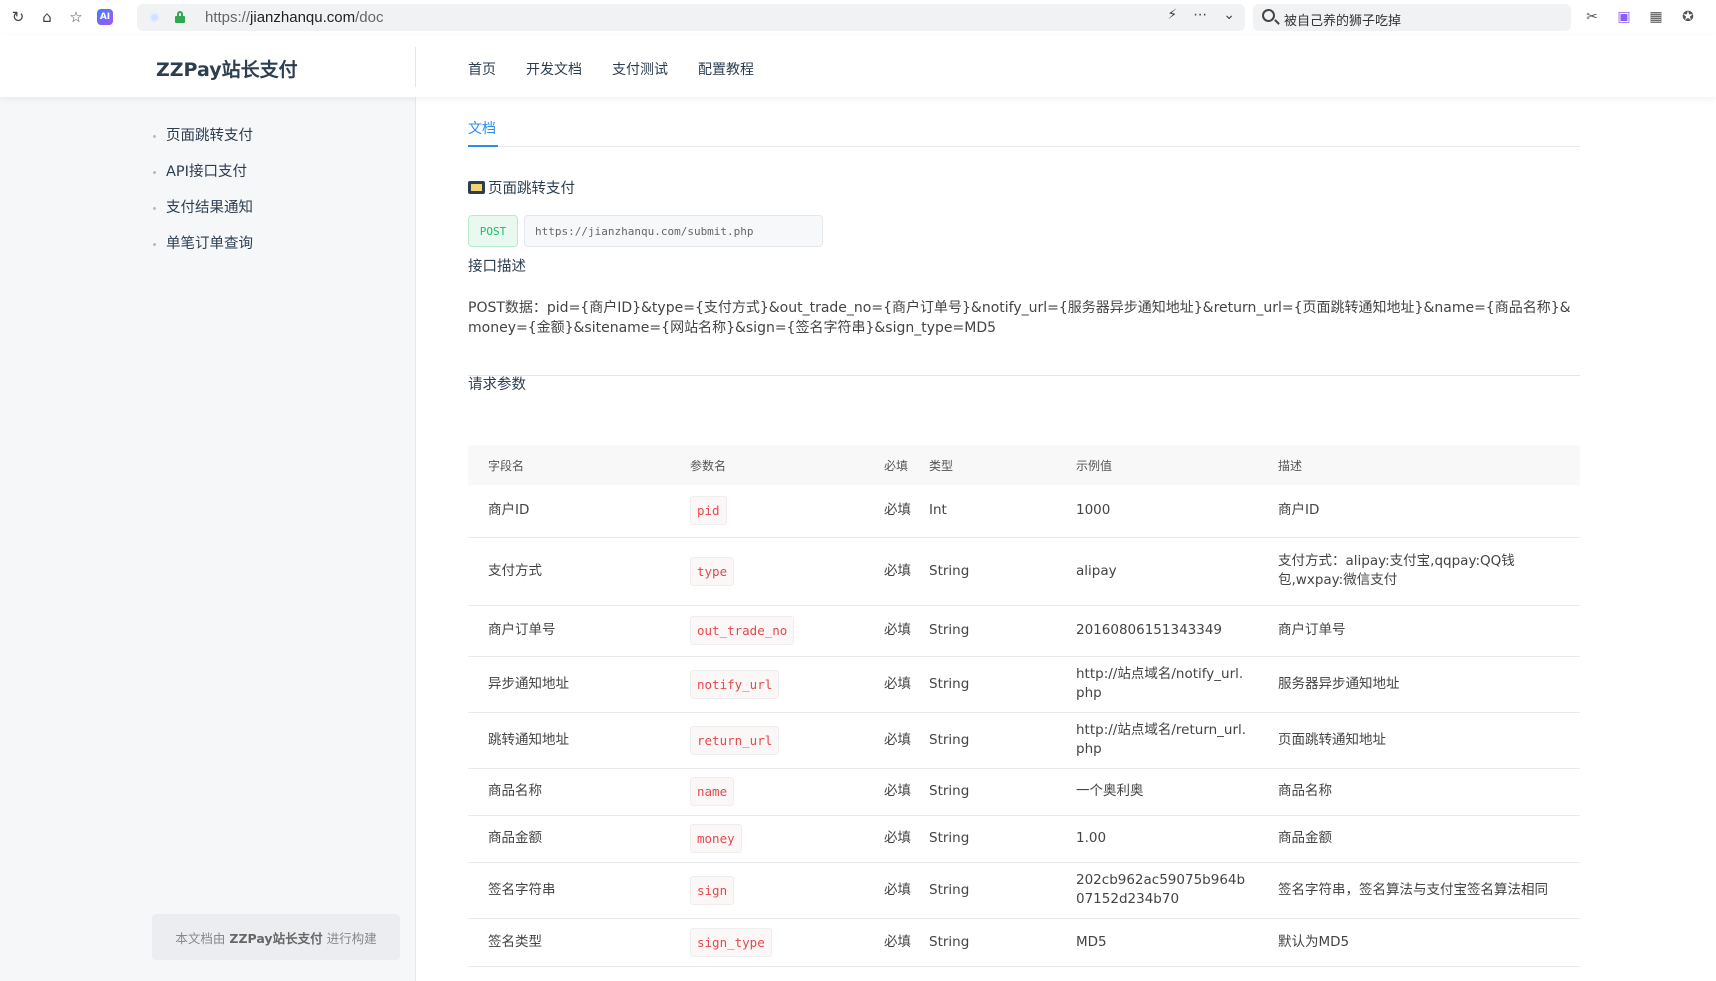 This screenshot has height=981, width=1716. I want to click on params-heading: 请求参数, so click(497, 385).